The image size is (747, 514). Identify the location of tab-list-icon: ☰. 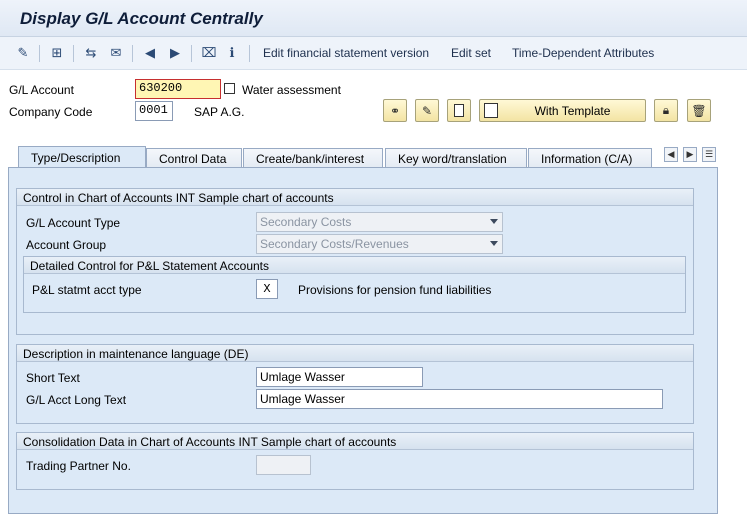
(709, 154).